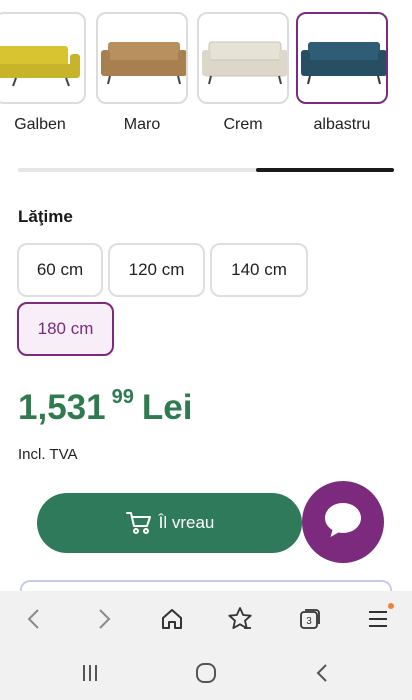 This screenshot has width=412, height=700. I want to click on price-cents: 99, so click(122, 397).